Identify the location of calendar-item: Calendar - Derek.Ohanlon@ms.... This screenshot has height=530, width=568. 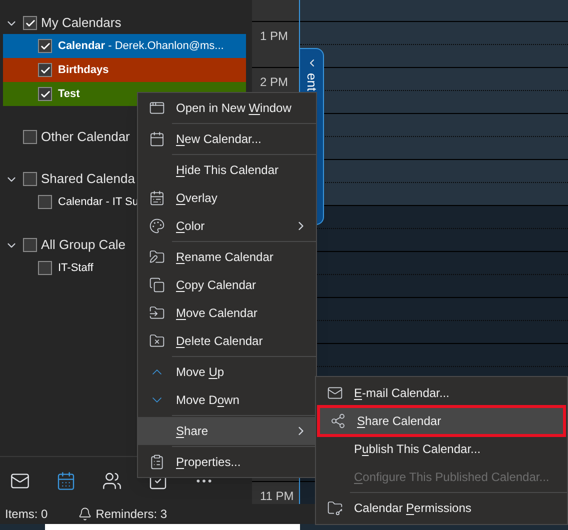
(124, 46).